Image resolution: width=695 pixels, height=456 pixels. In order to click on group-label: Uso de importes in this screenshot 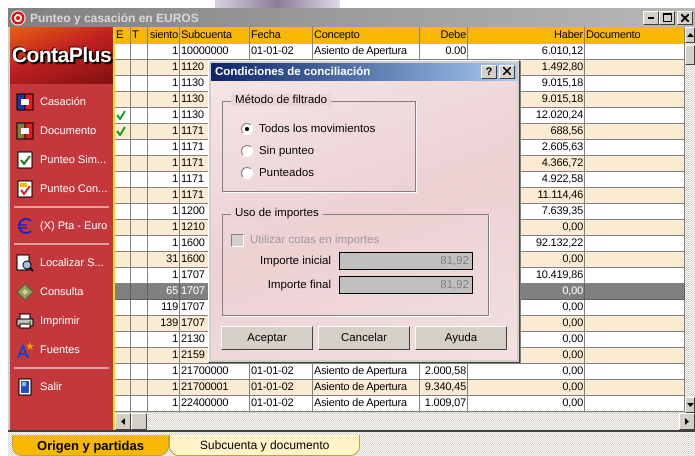, I will do `click(277, 213)`.